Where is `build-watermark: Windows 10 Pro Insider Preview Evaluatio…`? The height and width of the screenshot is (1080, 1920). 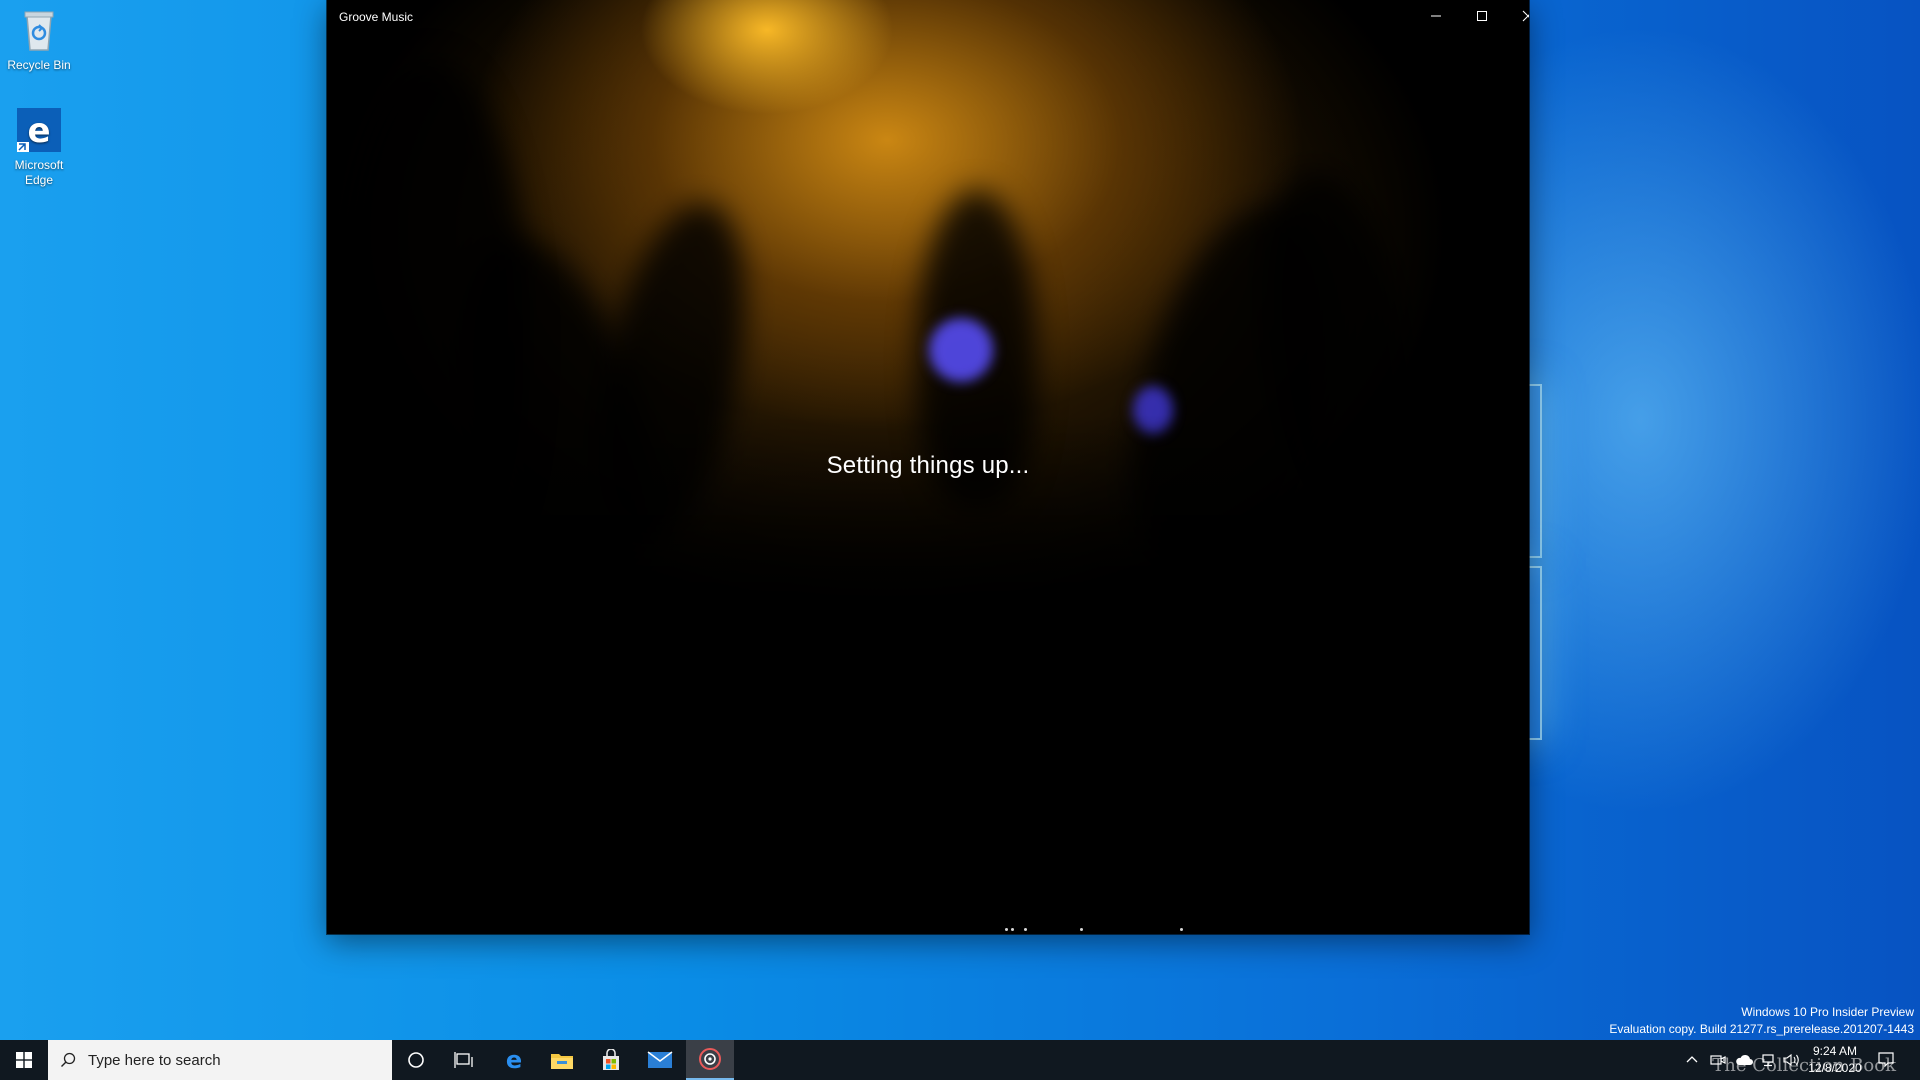
build-watermark: Windows 10 Pro Insider Preview Evaluatio… is located at coordinates (1761, 1021).